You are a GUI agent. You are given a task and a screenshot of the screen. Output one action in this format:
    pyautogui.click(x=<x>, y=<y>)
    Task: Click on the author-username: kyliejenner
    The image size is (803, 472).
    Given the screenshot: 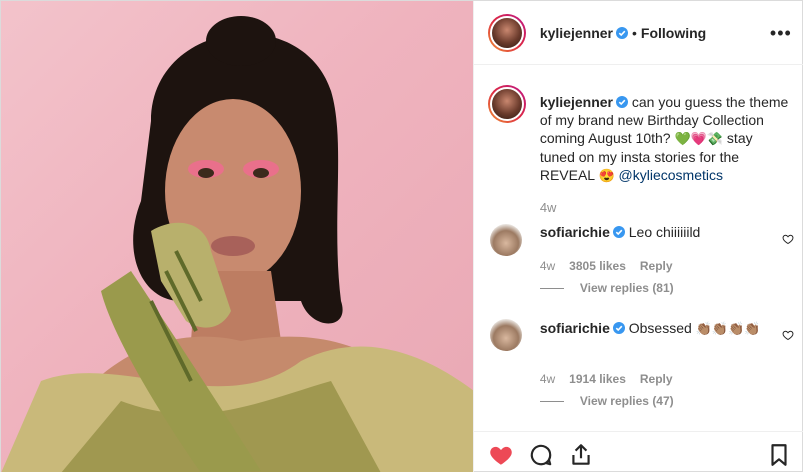 What is the action you would take?
    pyautogui.click(x=576, y=33)
    